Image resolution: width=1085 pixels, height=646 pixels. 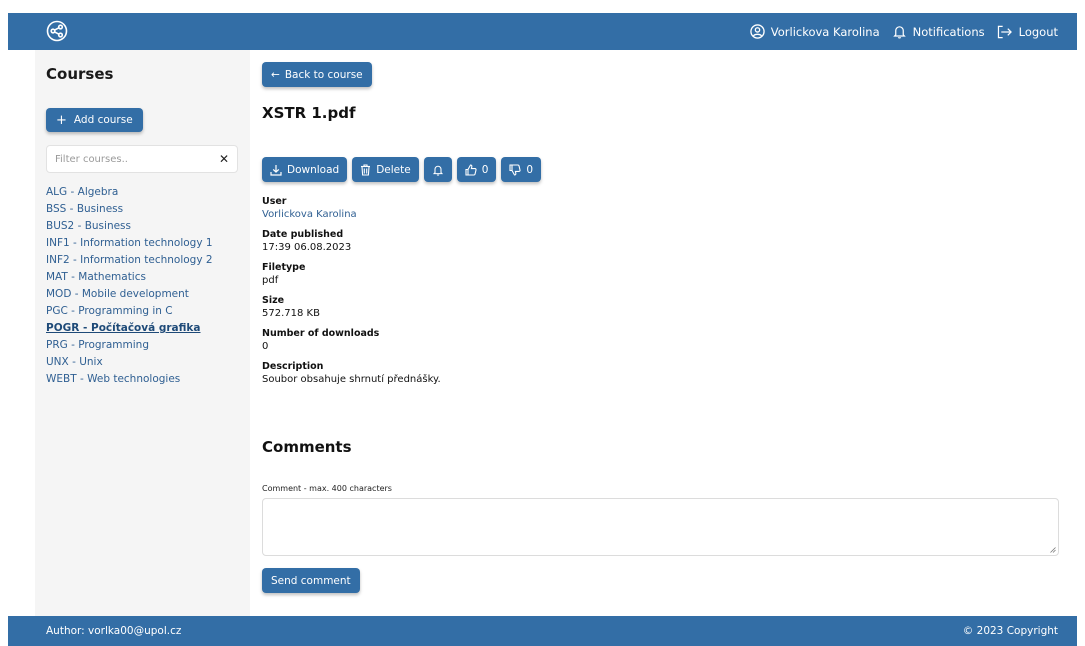 I want to click on footer-author: Author: vorlka00@upol.cz, so click(x=114, y=631).